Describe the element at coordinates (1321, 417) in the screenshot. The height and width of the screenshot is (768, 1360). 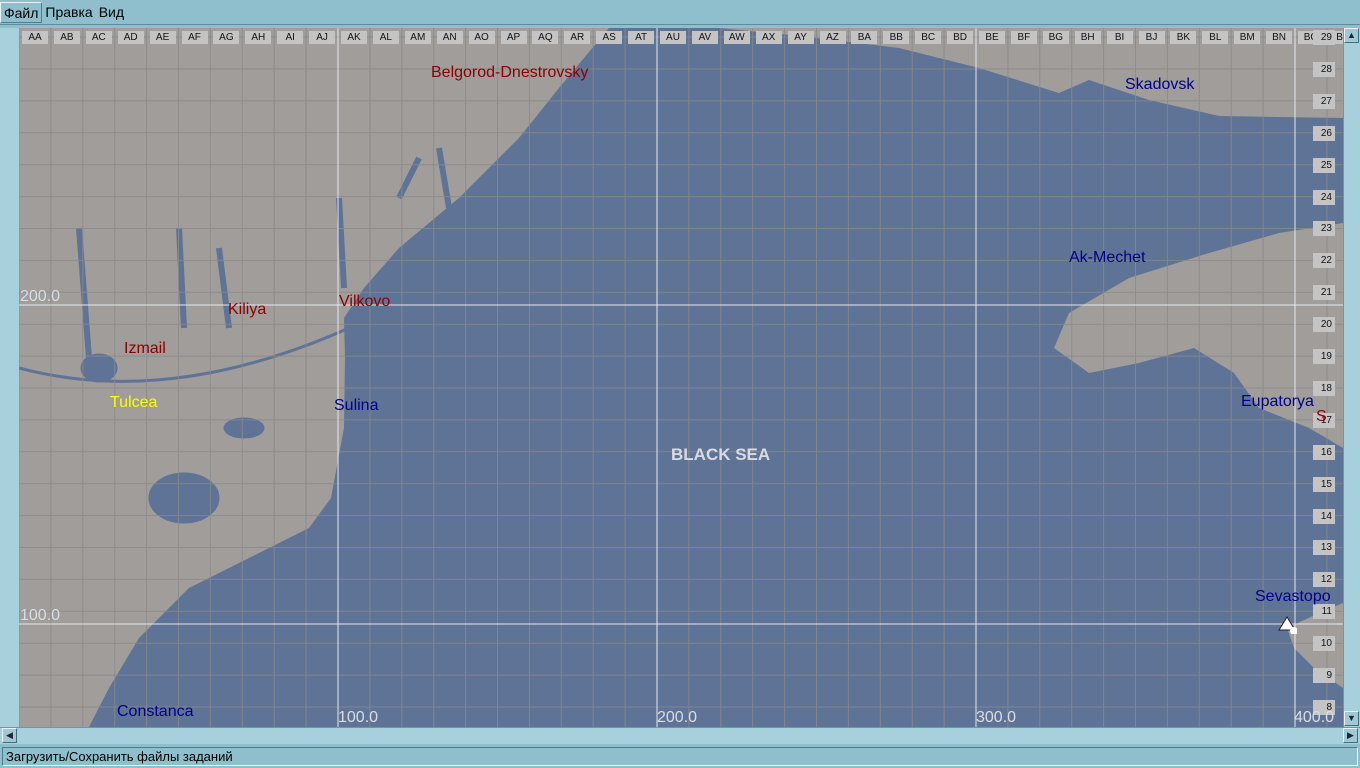
I see `city-partial: S` at that location.